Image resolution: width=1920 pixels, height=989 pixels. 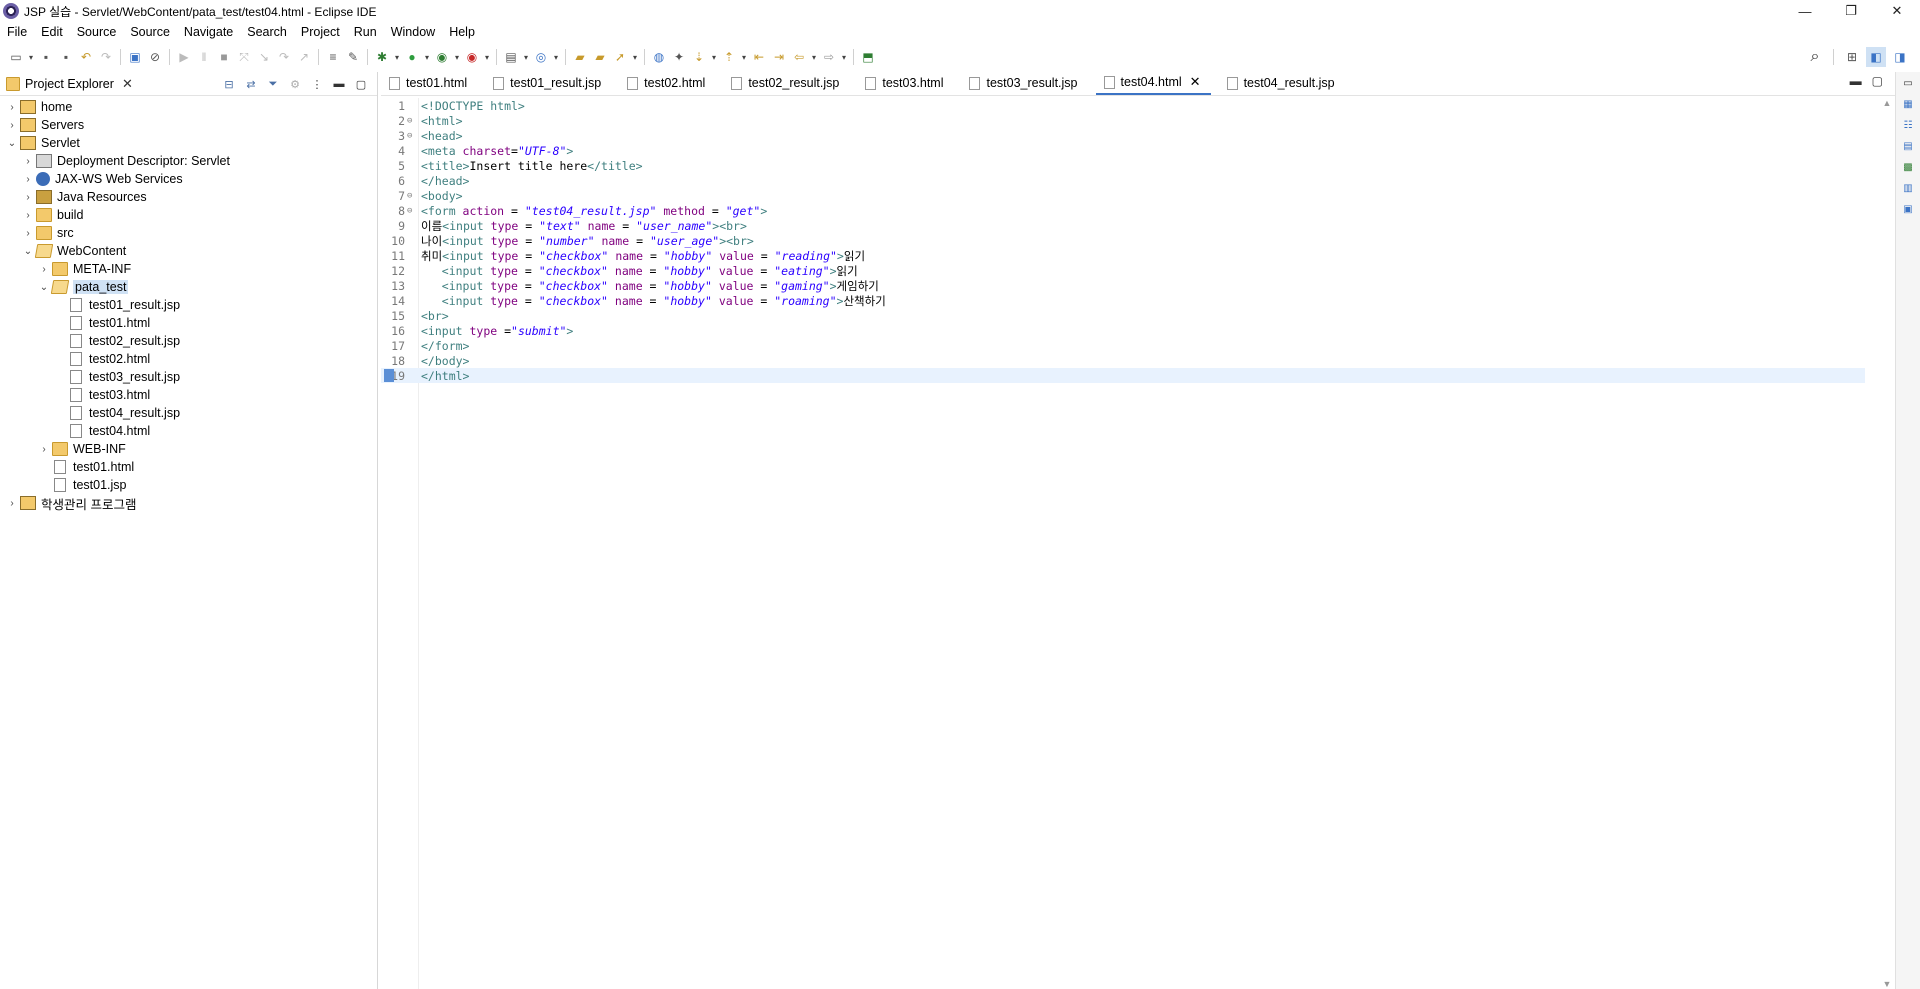 What do you see at coordinates (264, 57) in the screenshot?
I see `step-into-icon: ↘` at bounding box center [264, 57].